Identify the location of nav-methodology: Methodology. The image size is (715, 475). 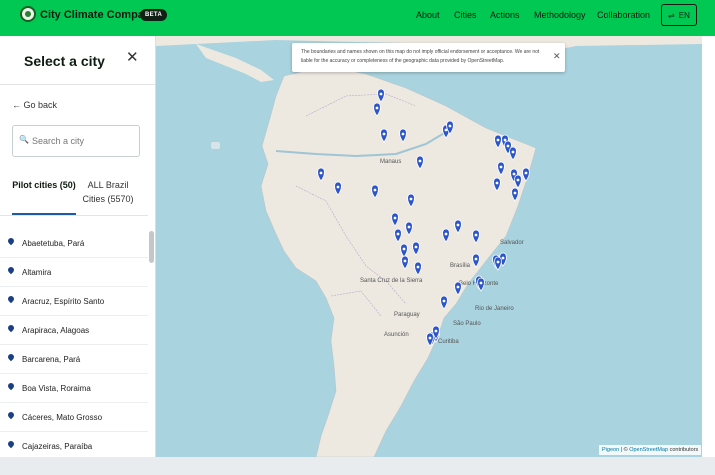
(560, 15).